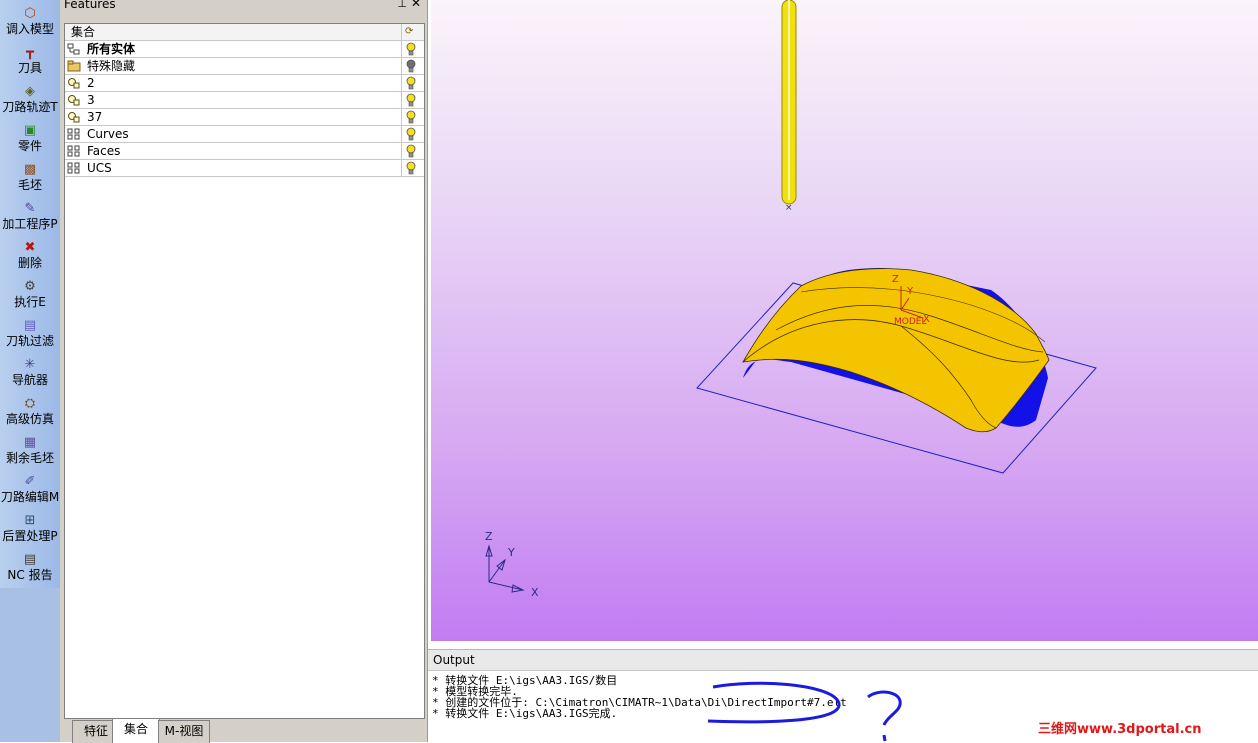 The height and width of the screenshot is (743, 1258). Describe the element at coordinates (30, 247) in the screenshot. I see `delete-icon: ✖` at that location.